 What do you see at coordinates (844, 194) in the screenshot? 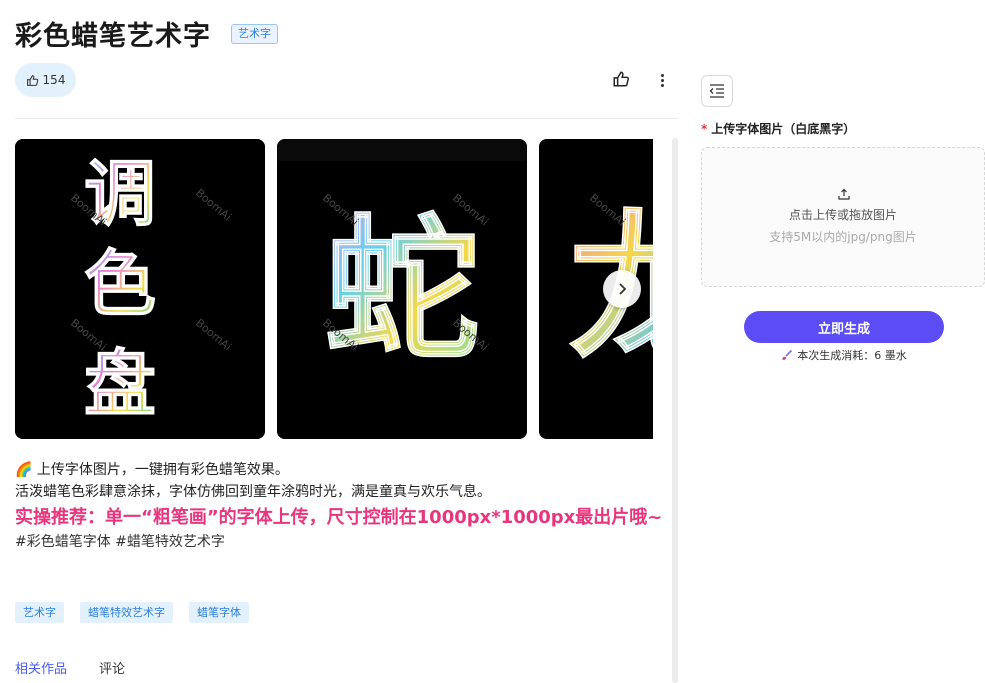
I see `upload-icon` at bounding box center [844, 194].